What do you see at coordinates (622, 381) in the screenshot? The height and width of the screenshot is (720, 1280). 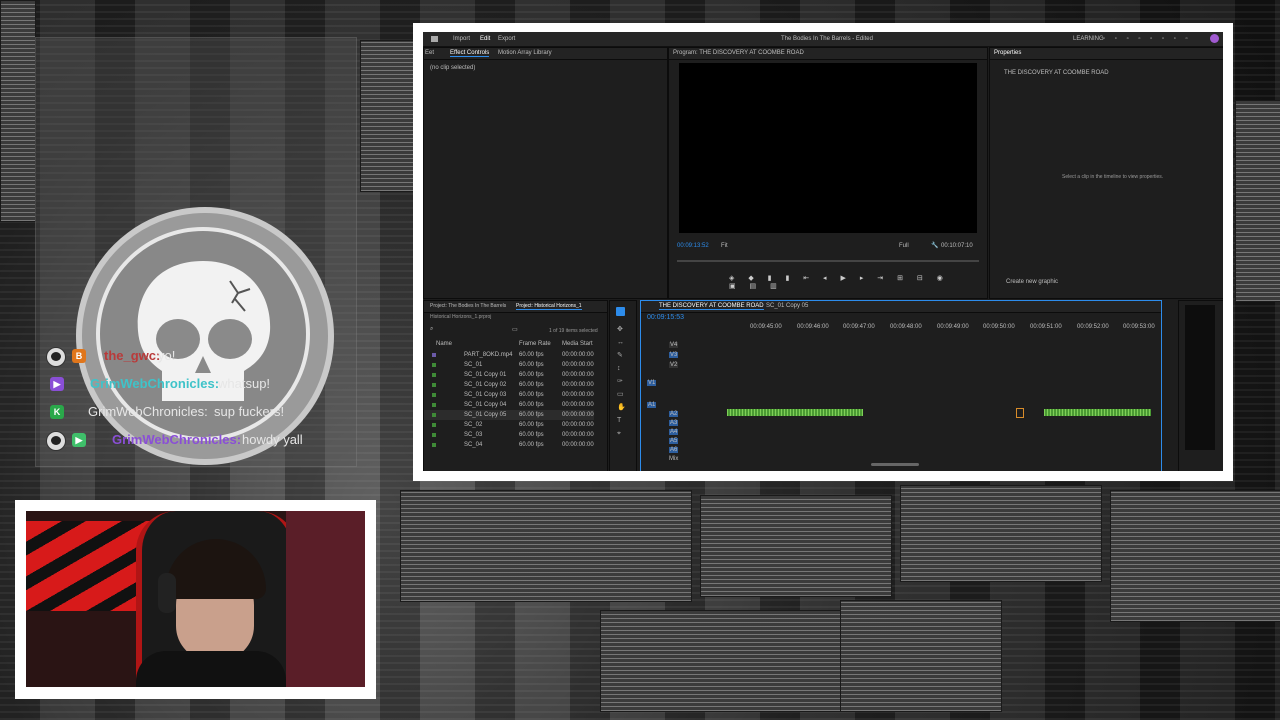 I see `tool-icons: ✥ ↔ ✎ ↕ ✑ ▭ ✋ T ⌖` at bounding box center [622, 381].